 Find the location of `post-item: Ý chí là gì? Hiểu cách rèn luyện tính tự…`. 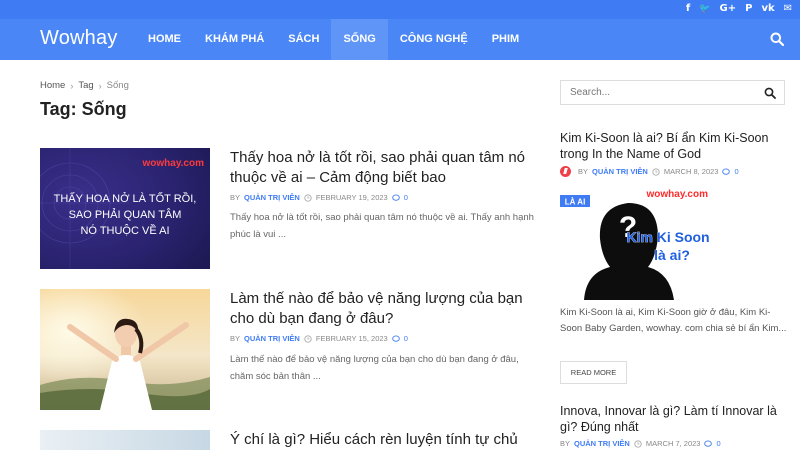

post-item: Ý chí là gì? Hiểu cách rèn luyện tính tự… is located at coordinates (286, 440).